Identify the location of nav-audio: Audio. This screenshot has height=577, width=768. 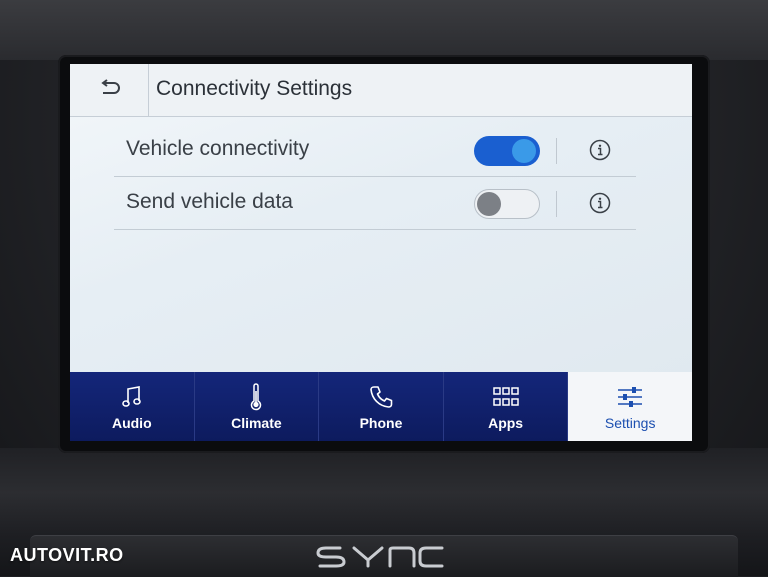
(132, 406).